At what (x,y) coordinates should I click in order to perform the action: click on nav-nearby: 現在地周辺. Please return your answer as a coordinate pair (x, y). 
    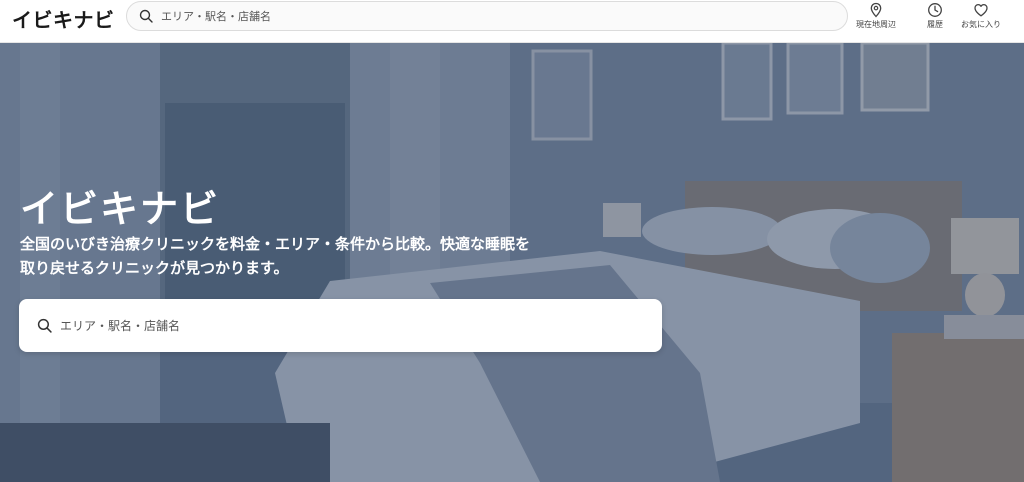
    Looking at the image, I should click on (876, 16).